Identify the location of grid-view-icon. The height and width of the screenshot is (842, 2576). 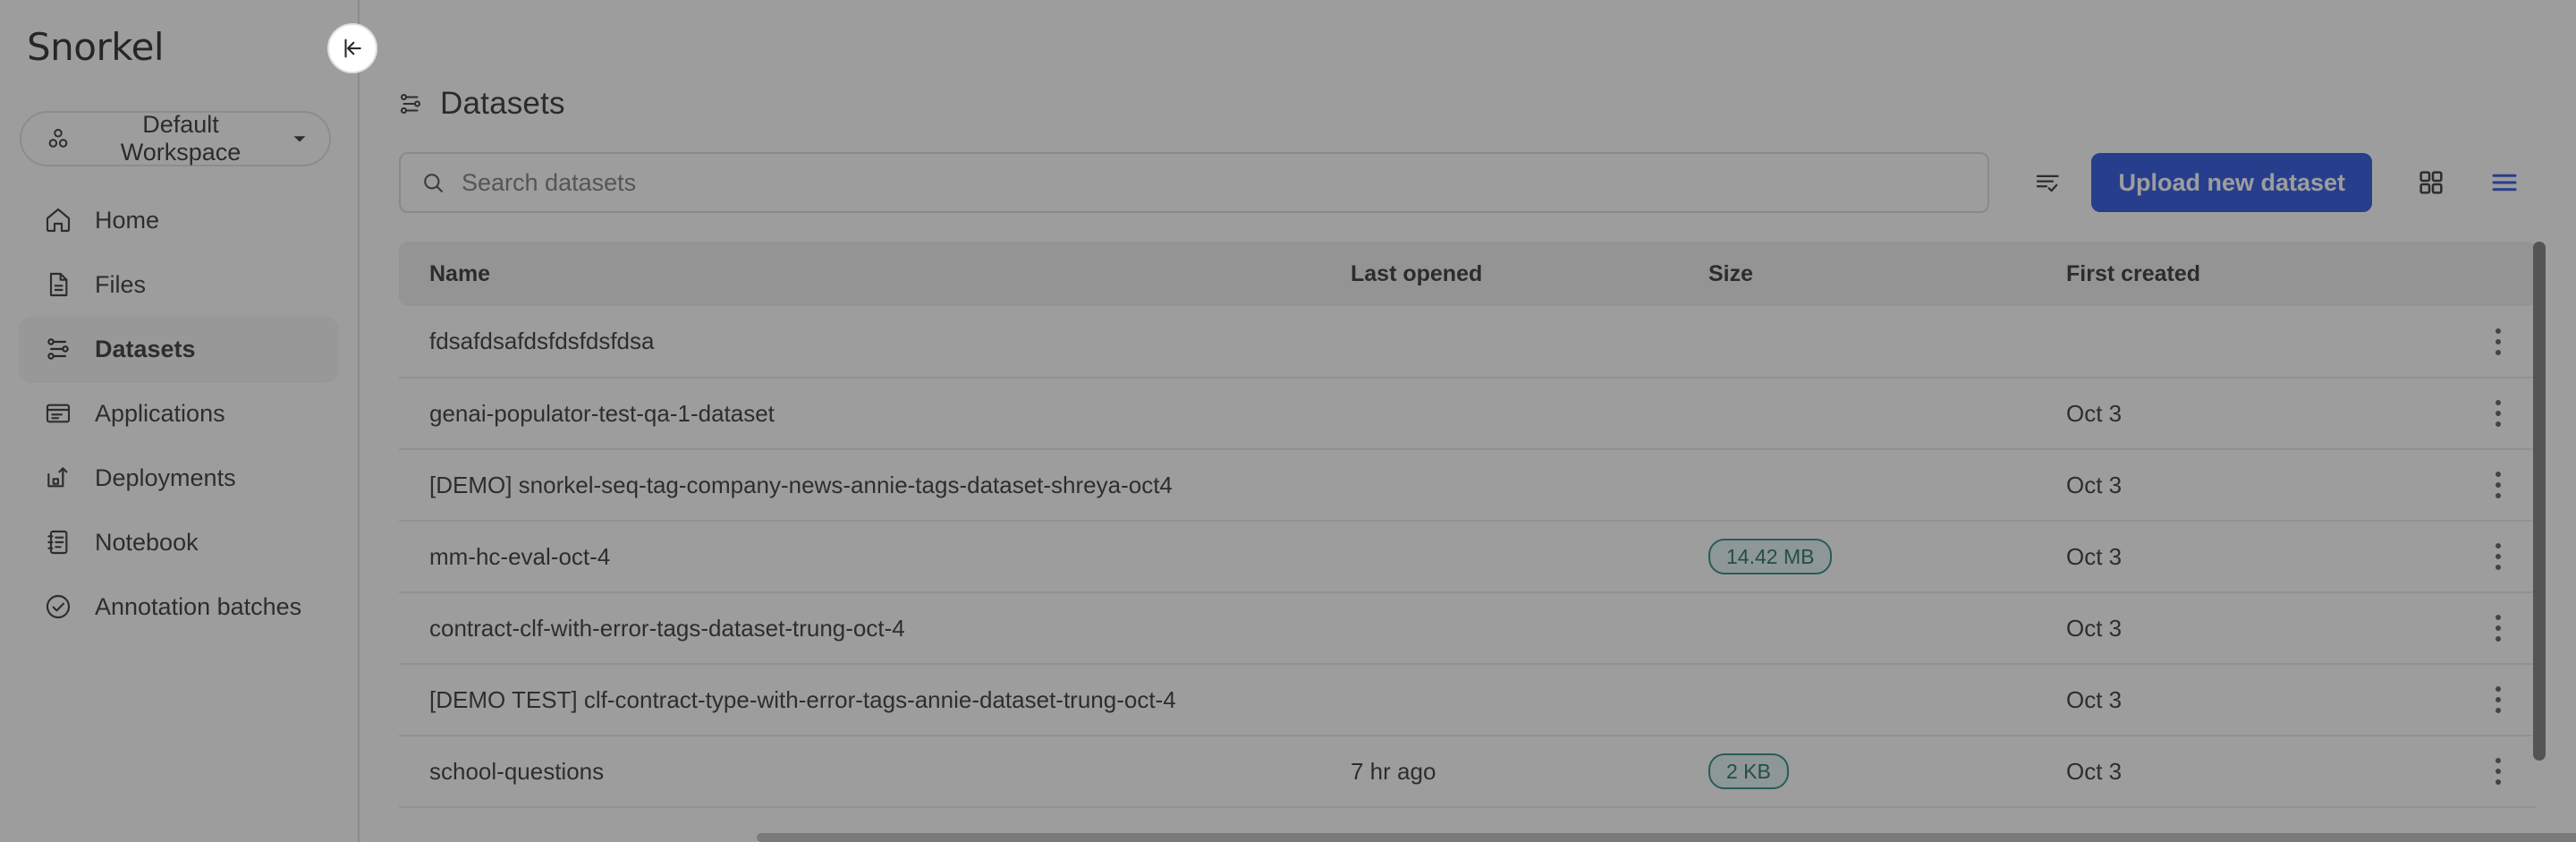
(2431, 183).